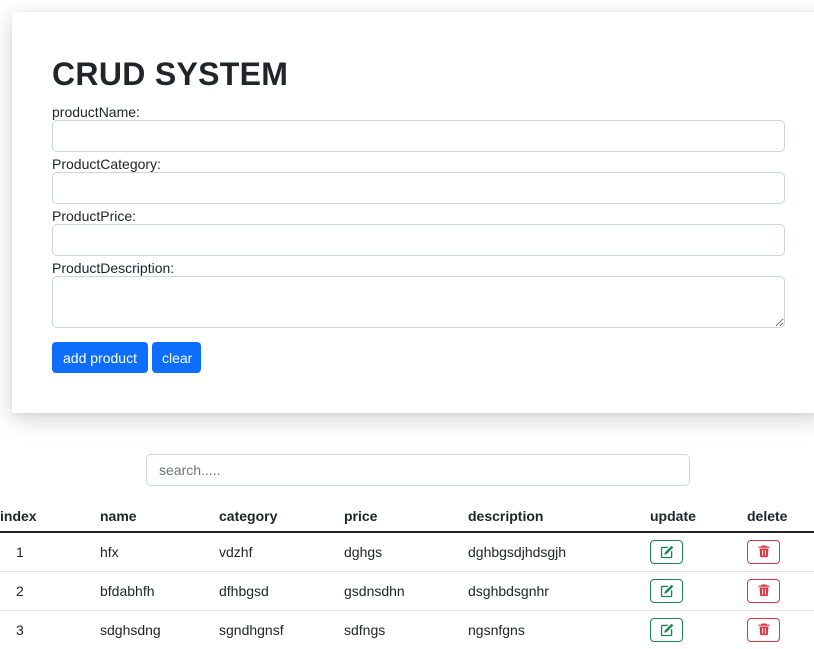 This screenshot has height=649, width=814. What do you see at coordinates (50, 552) in the screenshot?
I see `cell-index: 1` at bounding box center [50, 552].